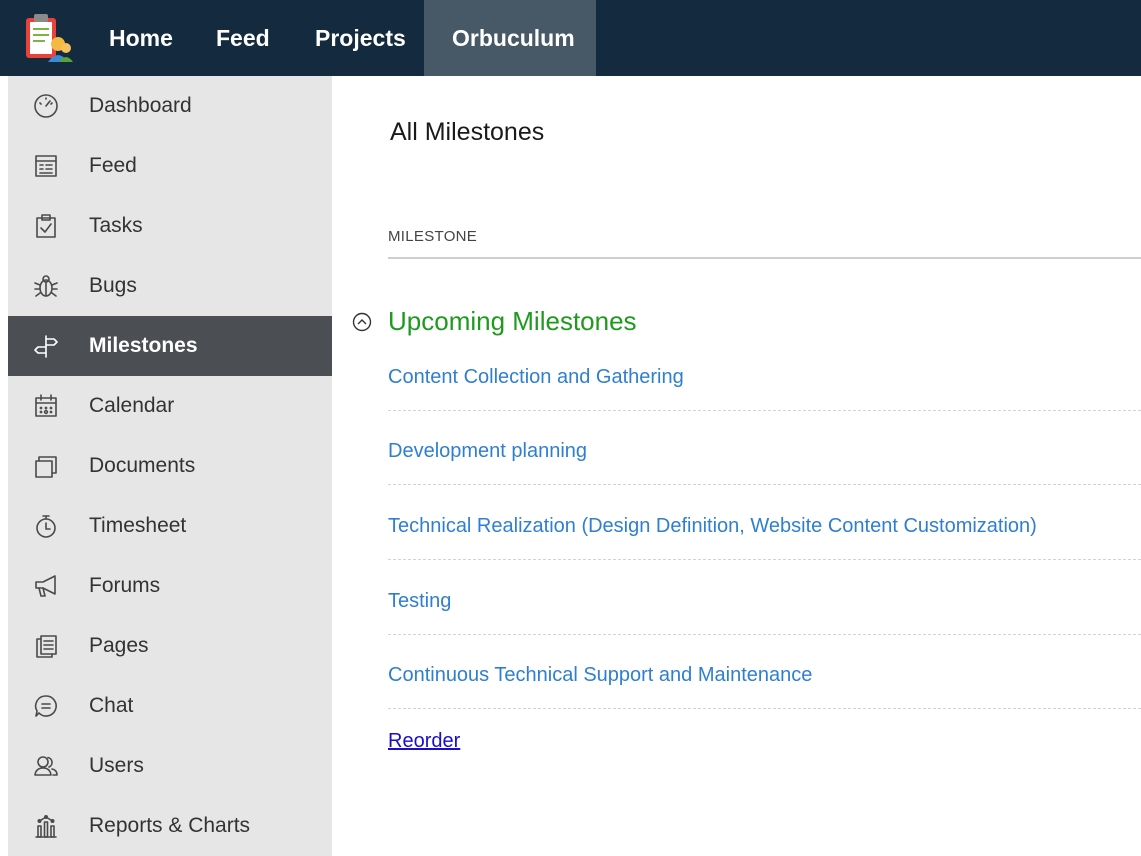 The width and height of the screenshot is (1141, 856). I want to click on sidebar-item-label: Pages, so click(119, 645).